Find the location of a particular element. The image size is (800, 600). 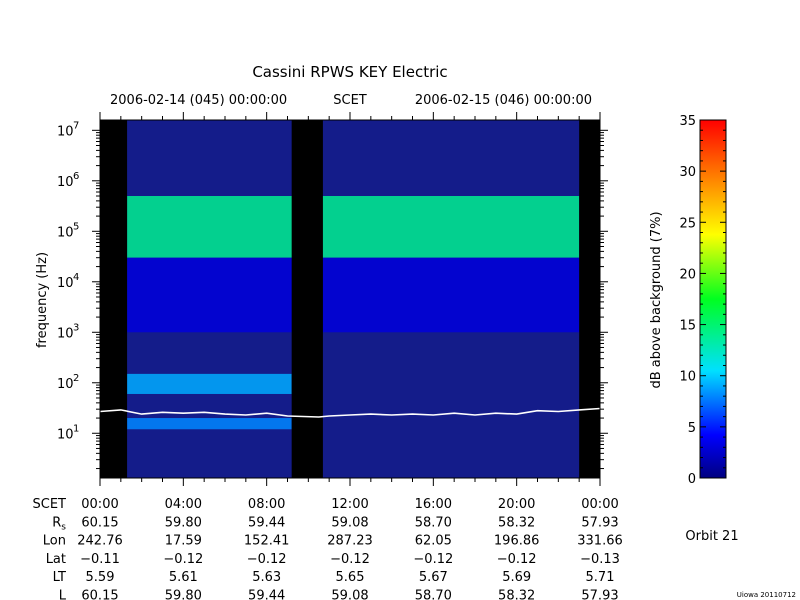

ephemeris-cell: 242.76 is located at coordinates (100, 541).